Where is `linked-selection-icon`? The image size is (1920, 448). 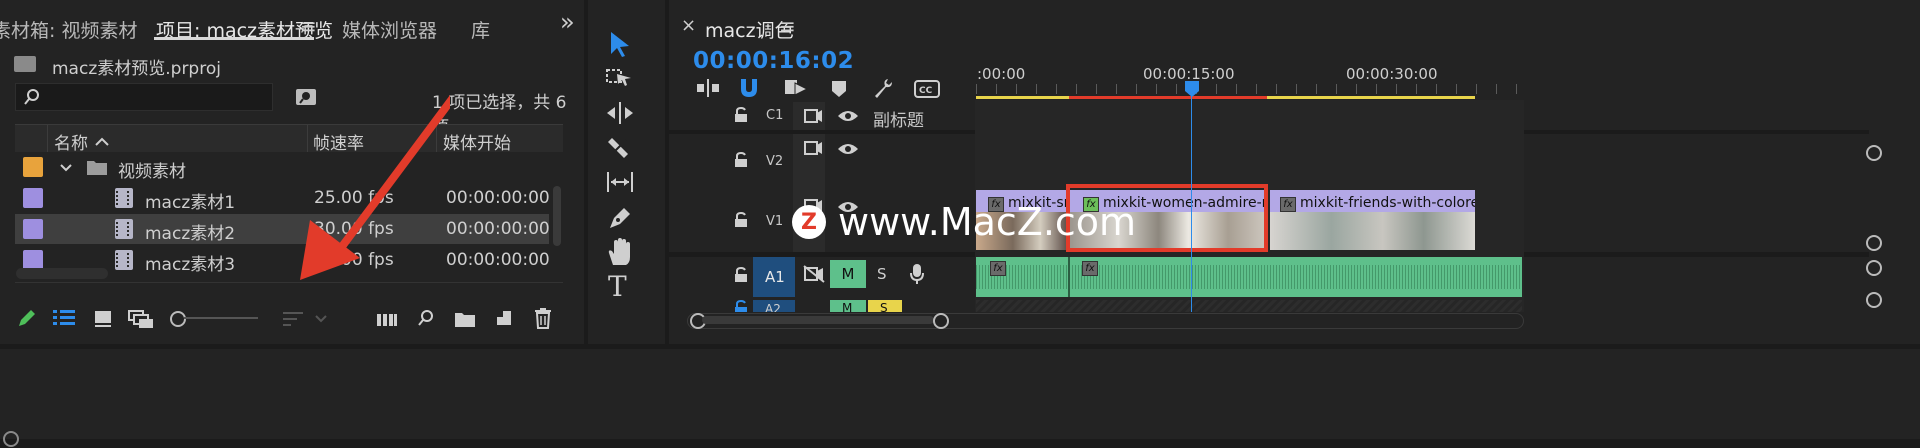
linked-selection-icon is located at coordinates (796, 88).